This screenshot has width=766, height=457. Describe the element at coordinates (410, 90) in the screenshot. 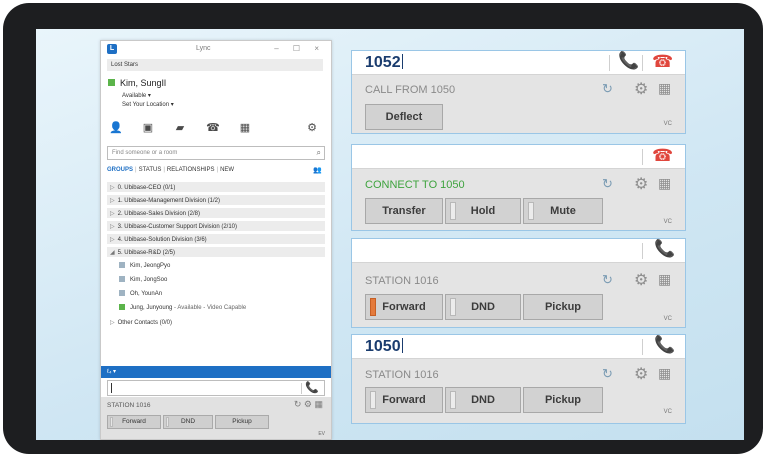

I see `call-status: CALL FROM 1050` at that location.